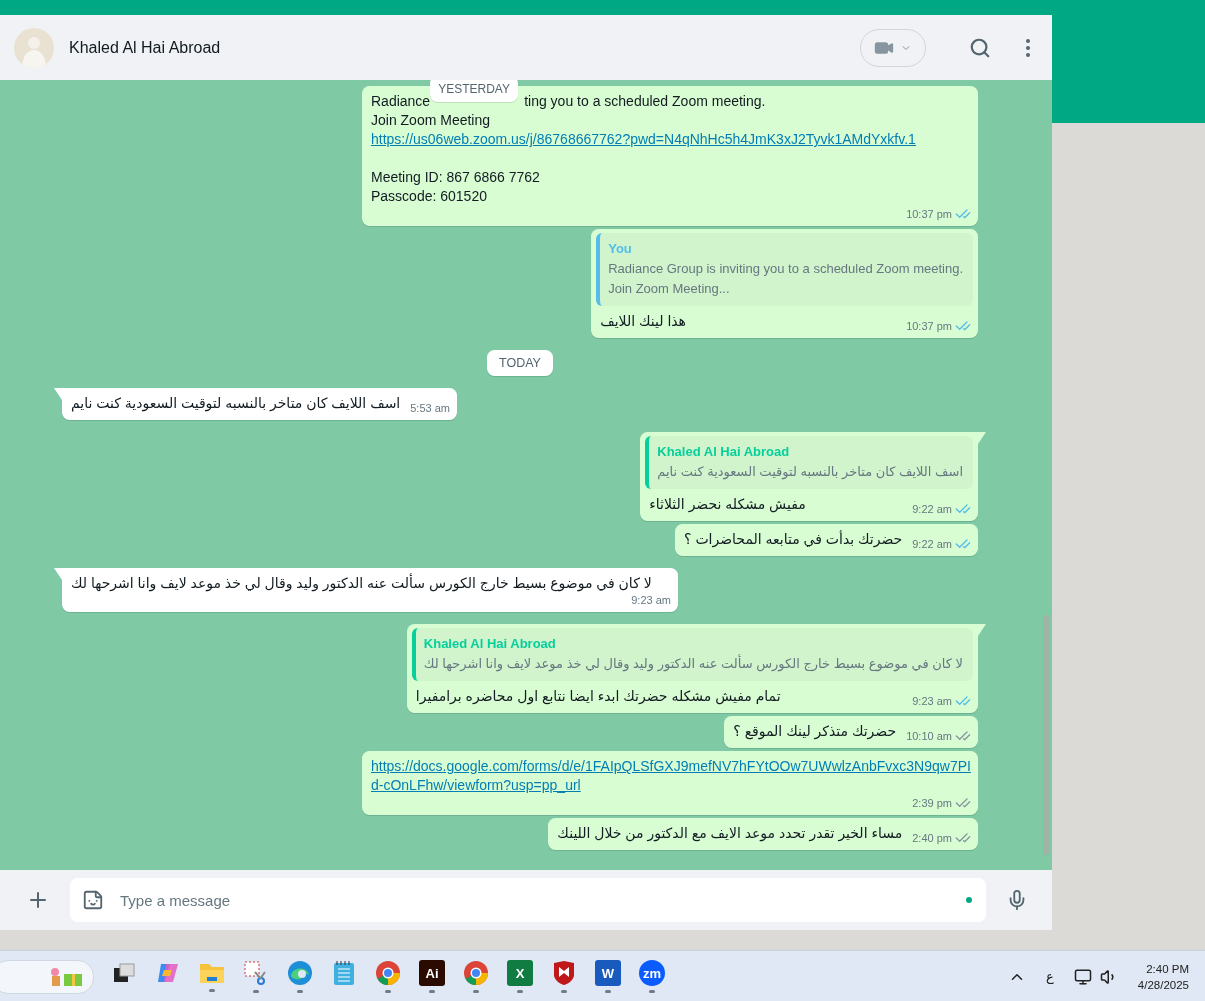 Image resolution: width=1205 pixels, height=1001 pixels. I want to click on message-field: Type a message, so click(528, 900).